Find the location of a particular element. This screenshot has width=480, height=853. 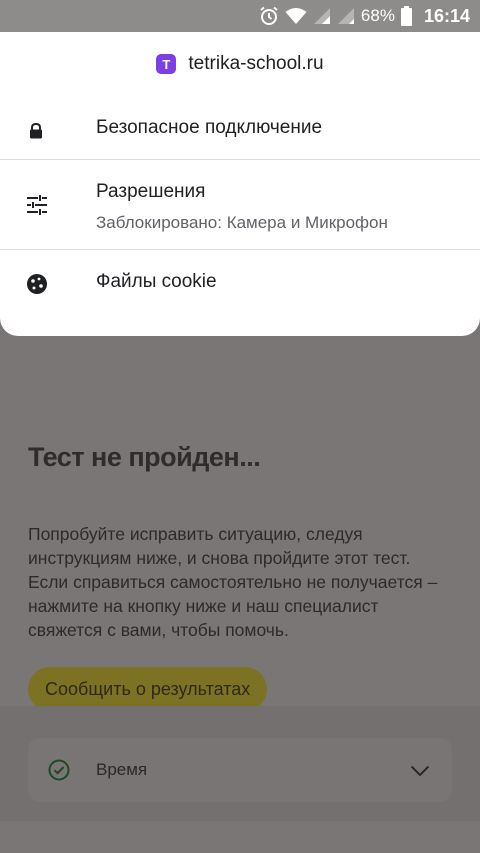

cookie-icon is located at coordinates (37, 286).